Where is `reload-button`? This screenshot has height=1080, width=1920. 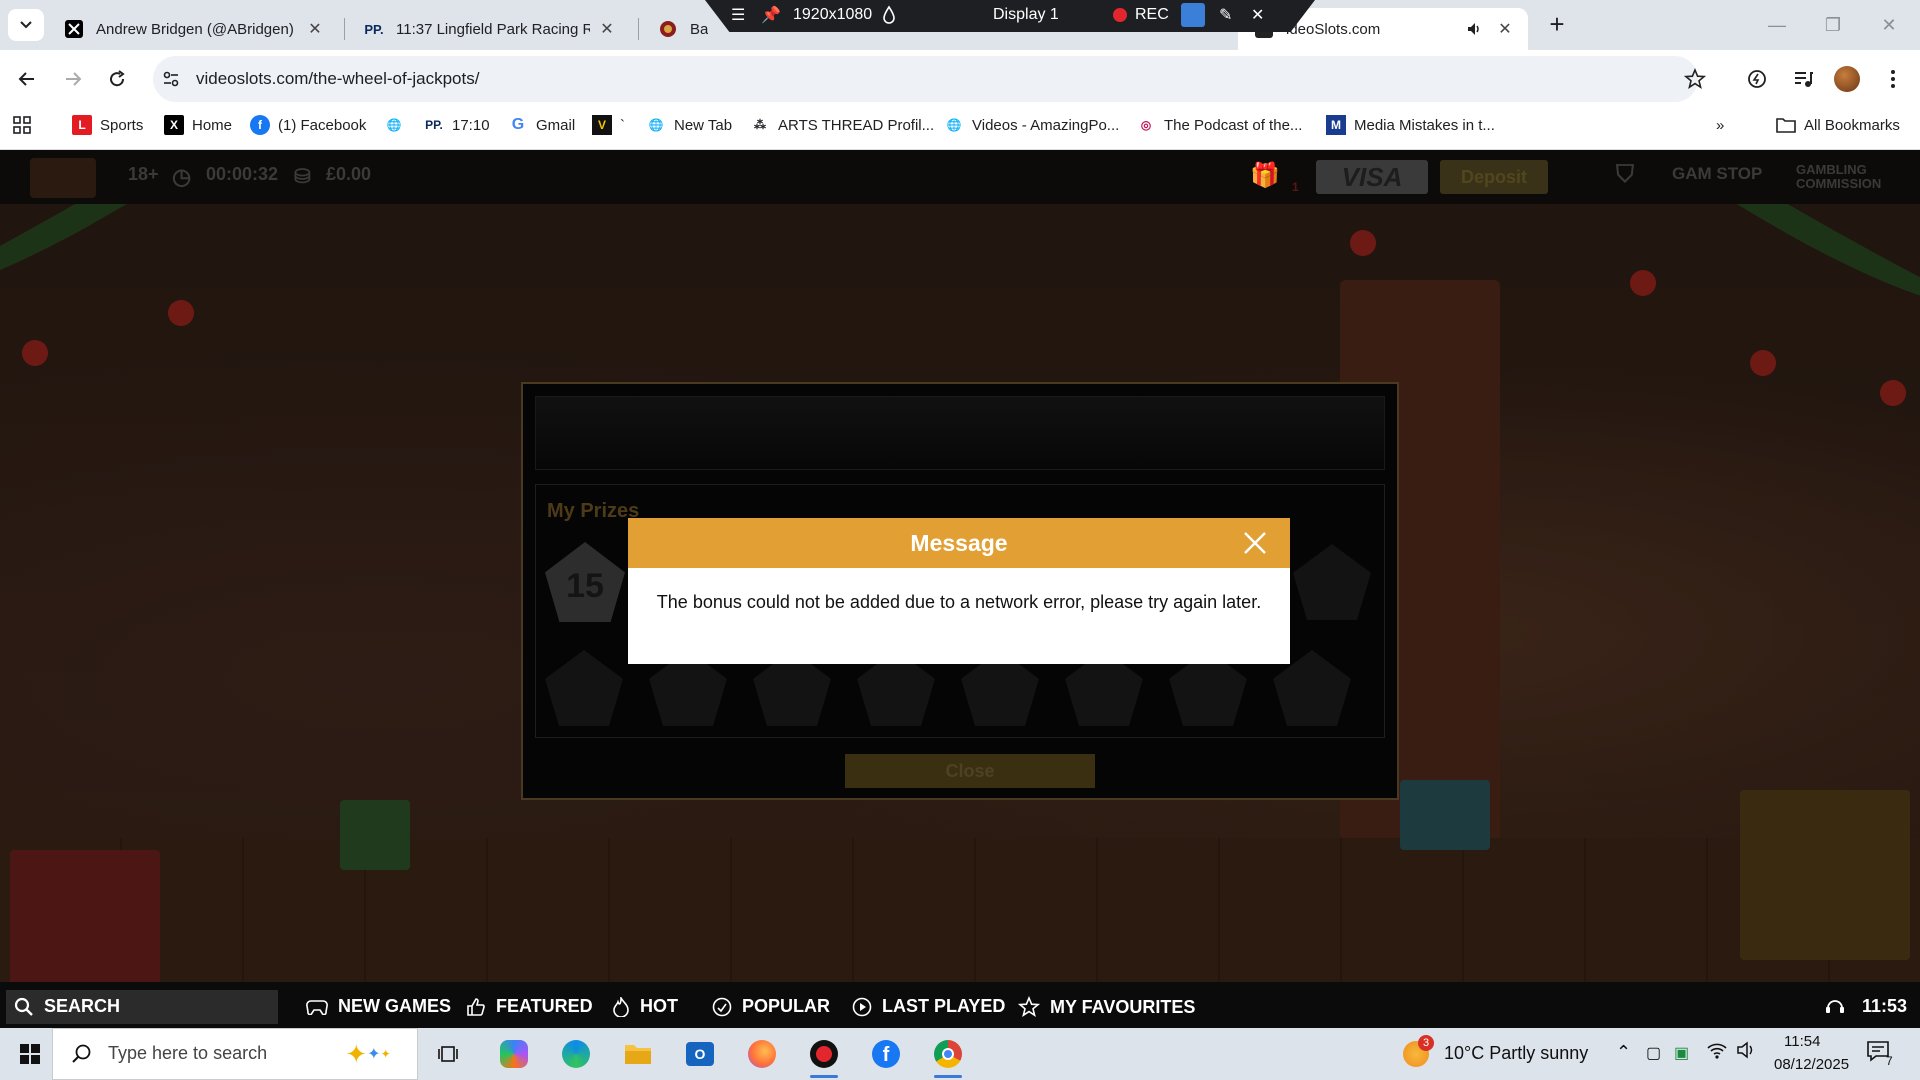
reload-button is located at coordinates (117, 79).